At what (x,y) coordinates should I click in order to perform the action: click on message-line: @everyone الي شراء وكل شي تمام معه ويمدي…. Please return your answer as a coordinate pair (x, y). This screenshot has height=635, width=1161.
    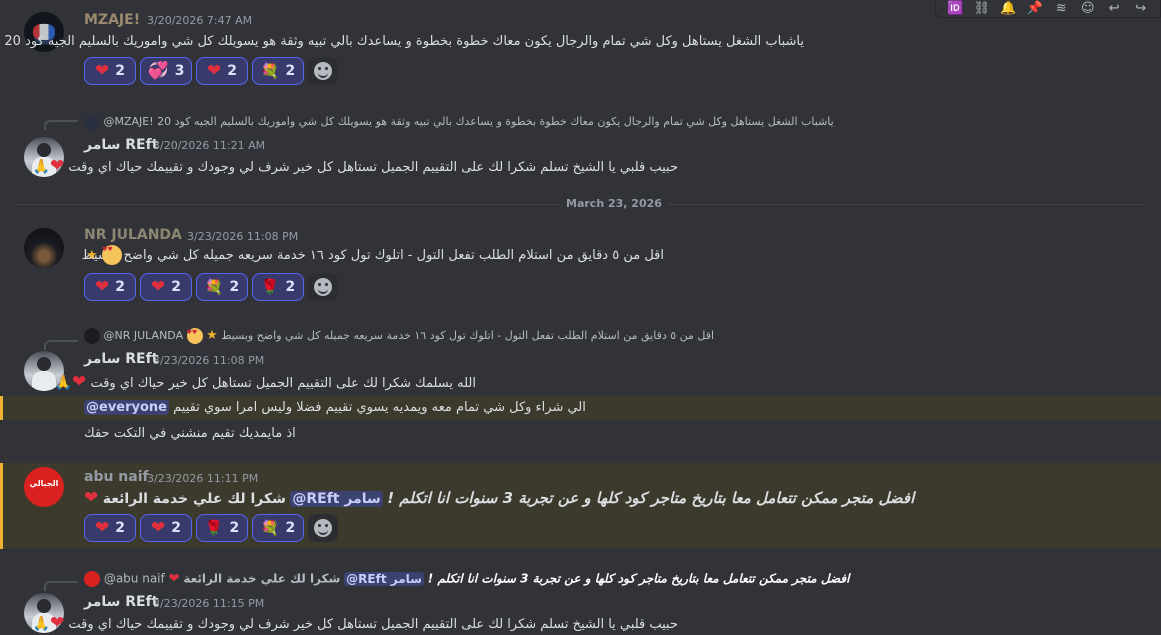
    Looking at the image, I should click on (335, 407).